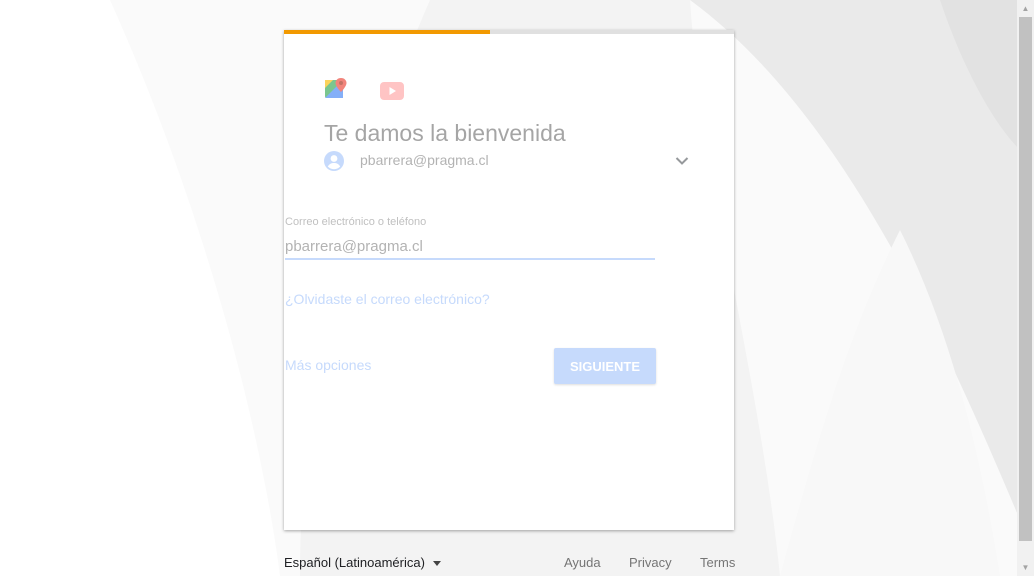 The height and width of the screenshot is (576, 1034). I want to click on youtube-icon, so click(392, 91).